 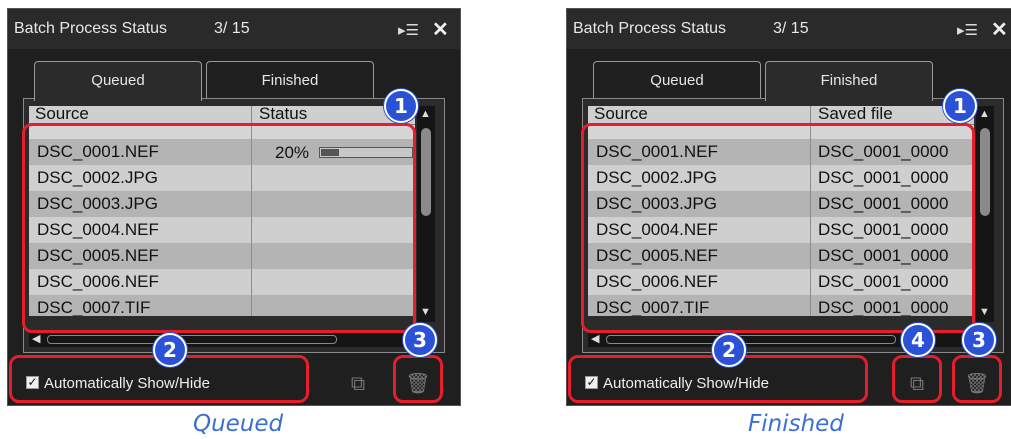 What do you see at coordinates (796, 424) in the screenshot?
I see `caption-finished: Finished` at bounding box center [796, 424].